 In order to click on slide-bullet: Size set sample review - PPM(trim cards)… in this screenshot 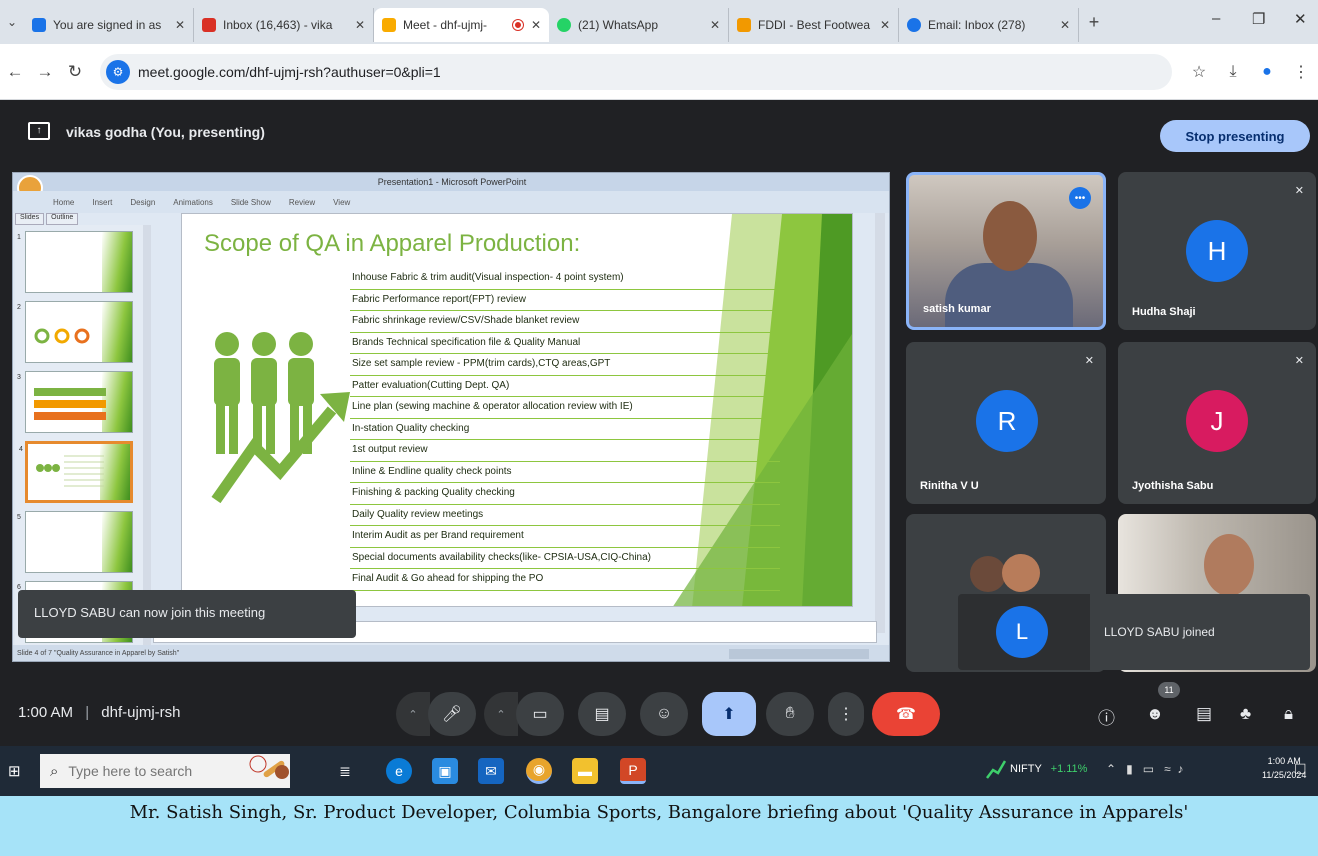, I will do `click(565, 365)`.